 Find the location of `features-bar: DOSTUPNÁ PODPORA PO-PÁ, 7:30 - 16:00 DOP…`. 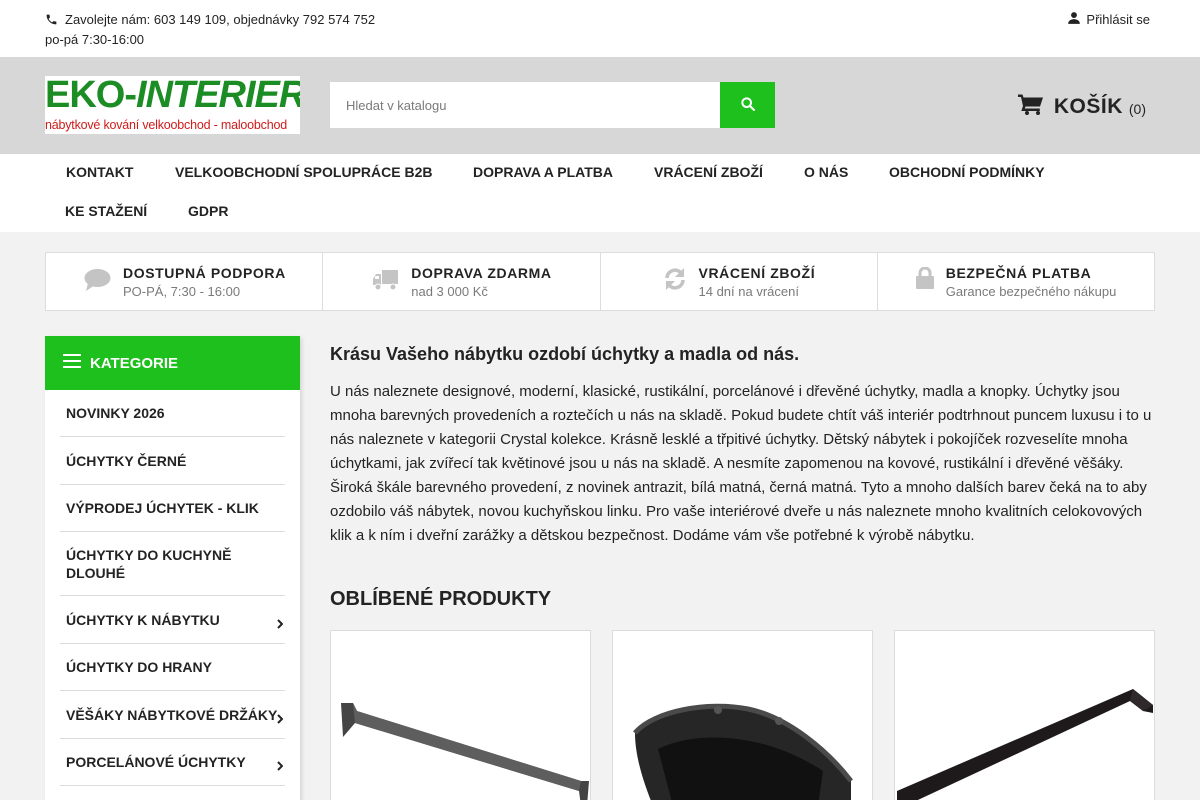

features-bar: DOSTUPNÁ PODPORA PO-PÁ, 7:30 - 16:00 DOP… is located at coordinates (600, 281).